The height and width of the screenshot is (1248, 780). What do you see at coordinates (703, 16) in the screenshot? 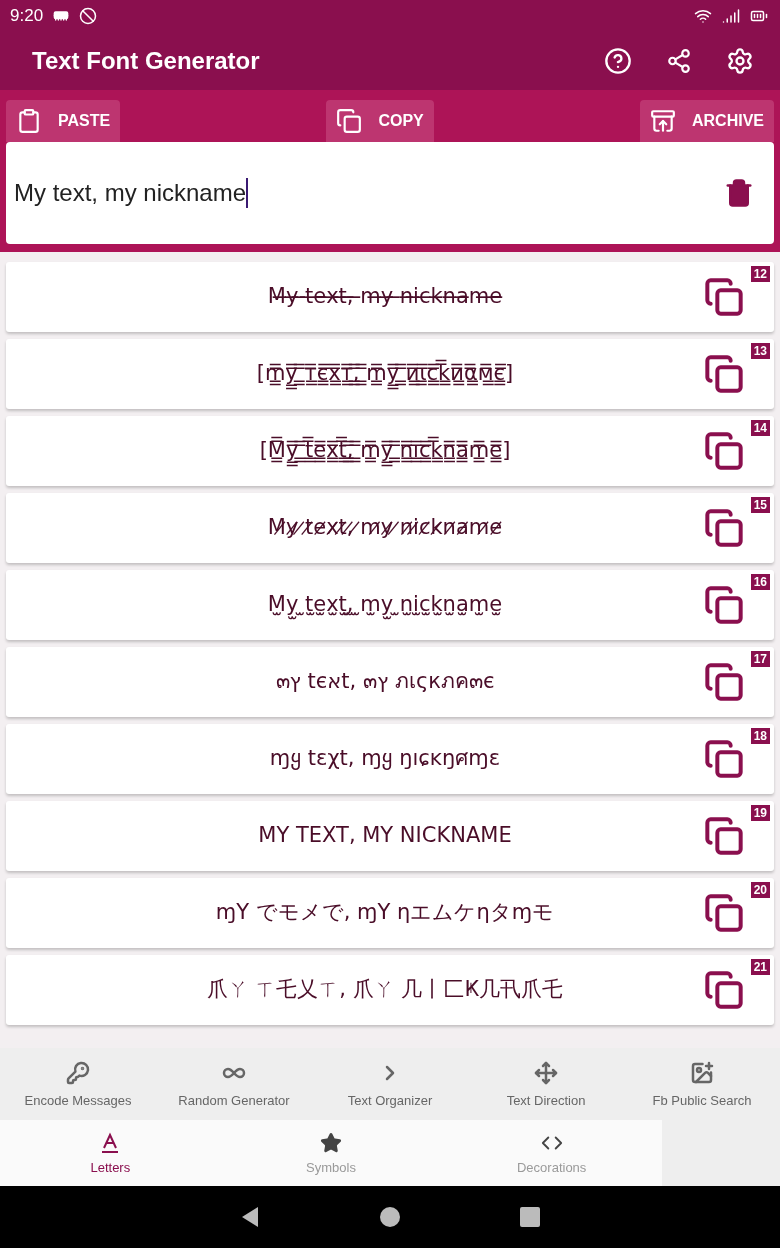
I see `wifi-icon` at bounding box center [703, 16].